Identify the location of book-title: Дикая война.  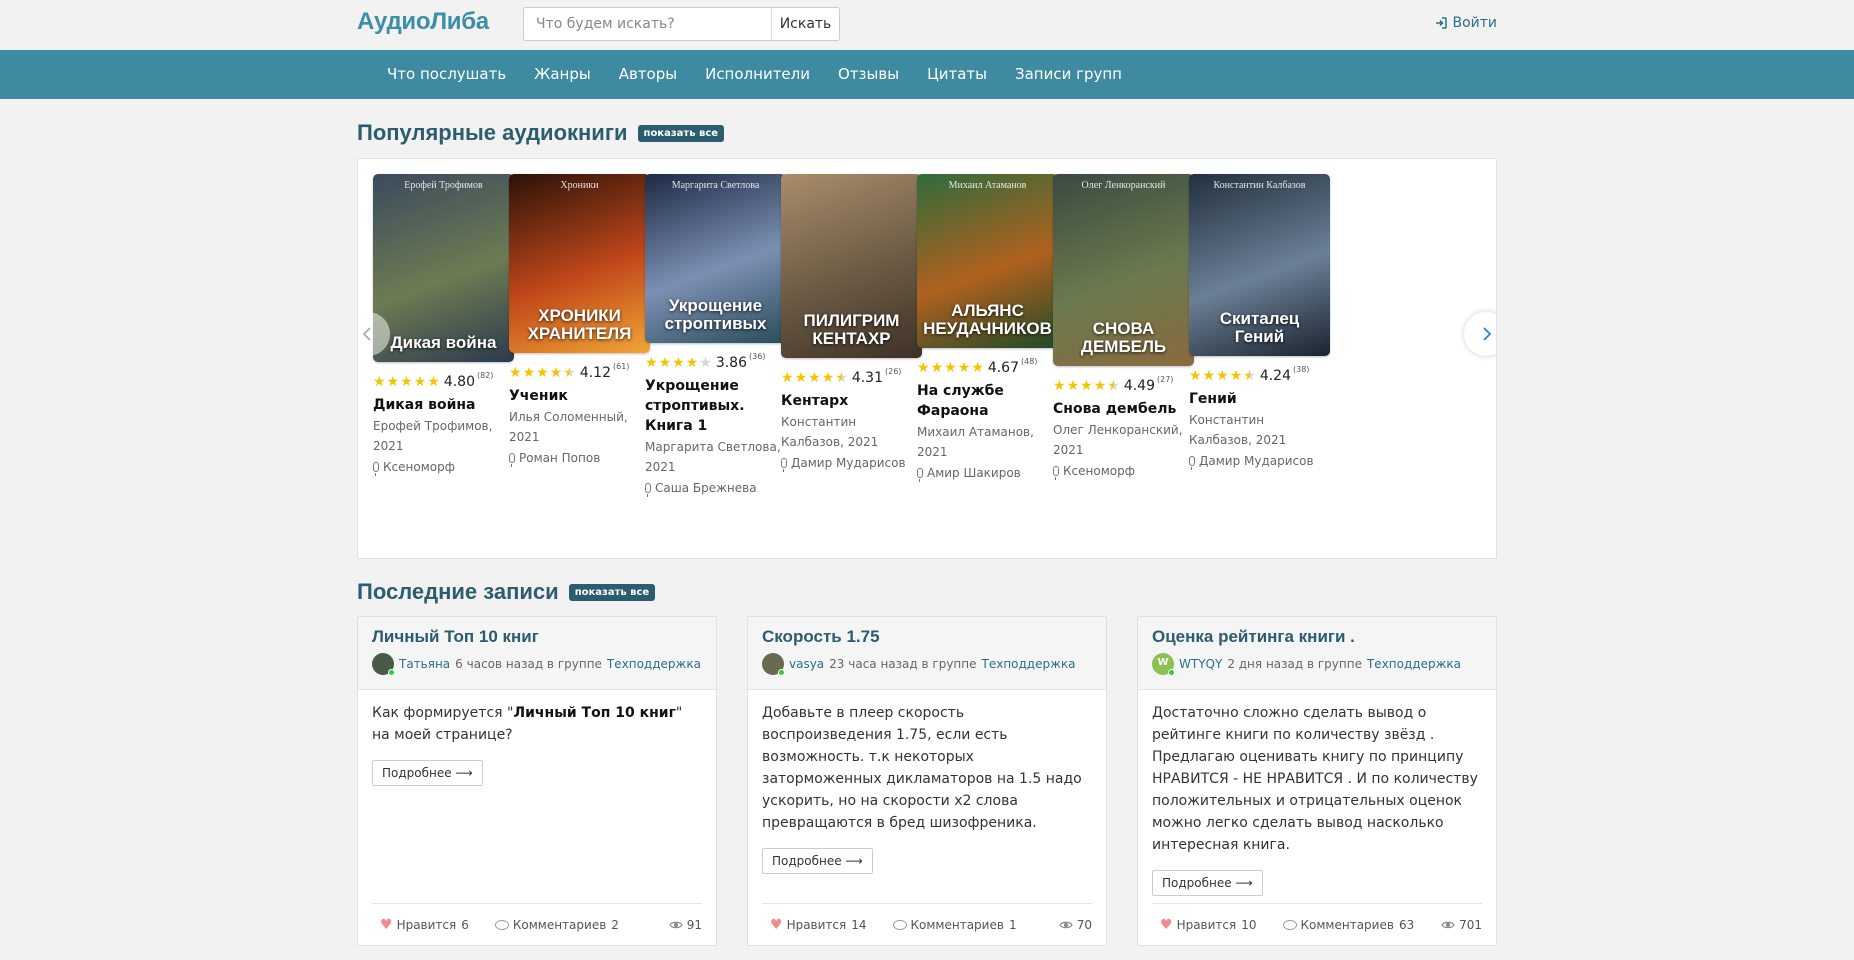
(443, 405).